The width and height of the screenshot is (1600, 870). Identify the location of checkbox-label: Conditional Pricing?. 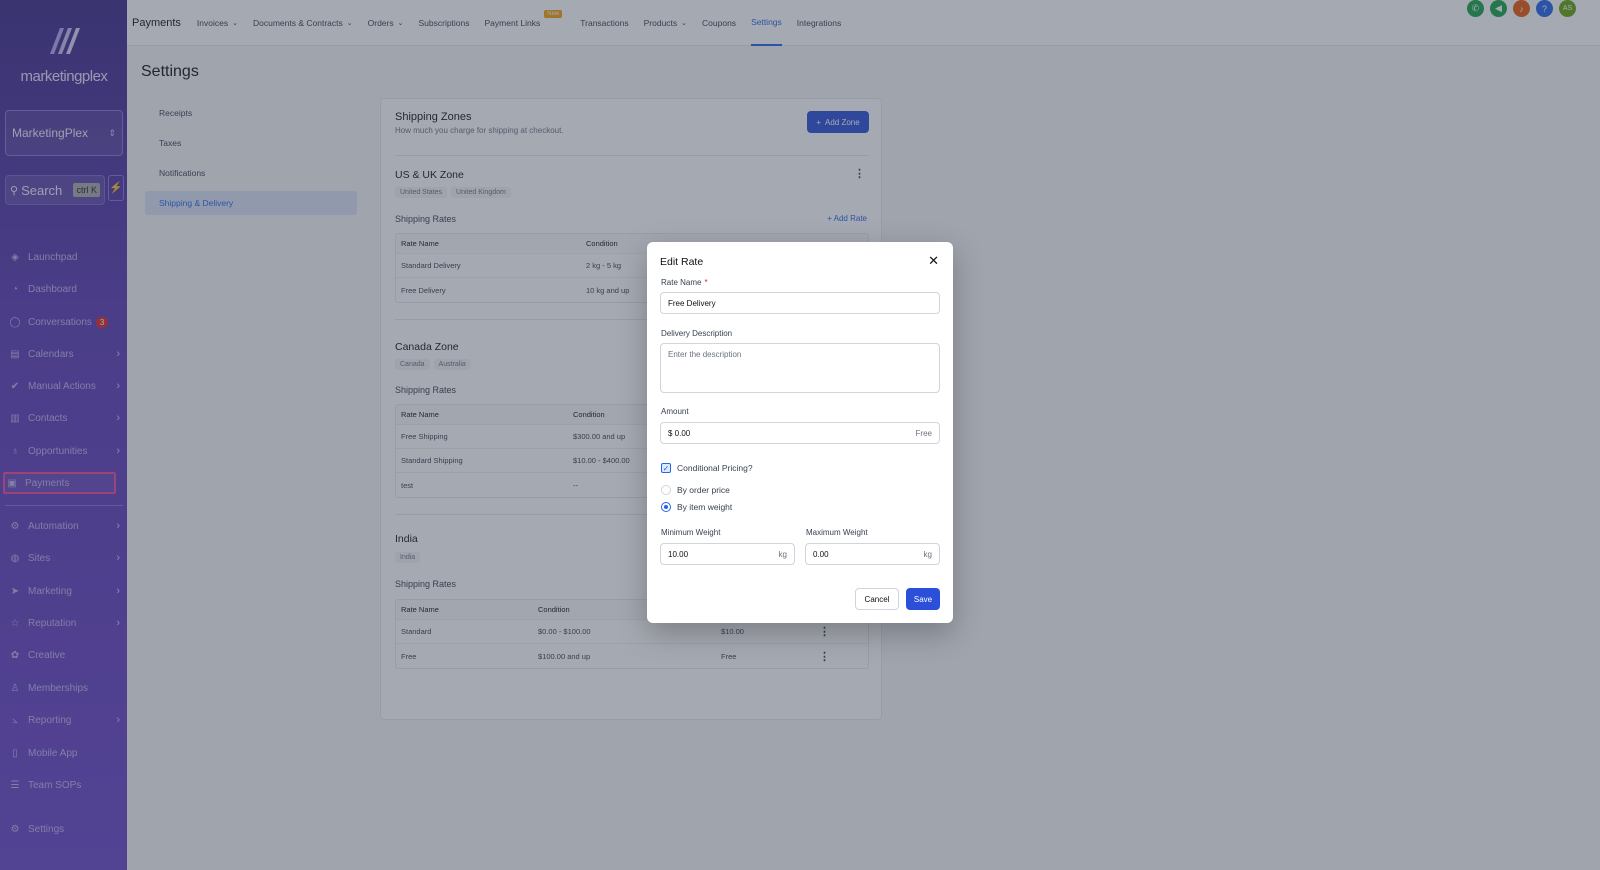
(715, 468).